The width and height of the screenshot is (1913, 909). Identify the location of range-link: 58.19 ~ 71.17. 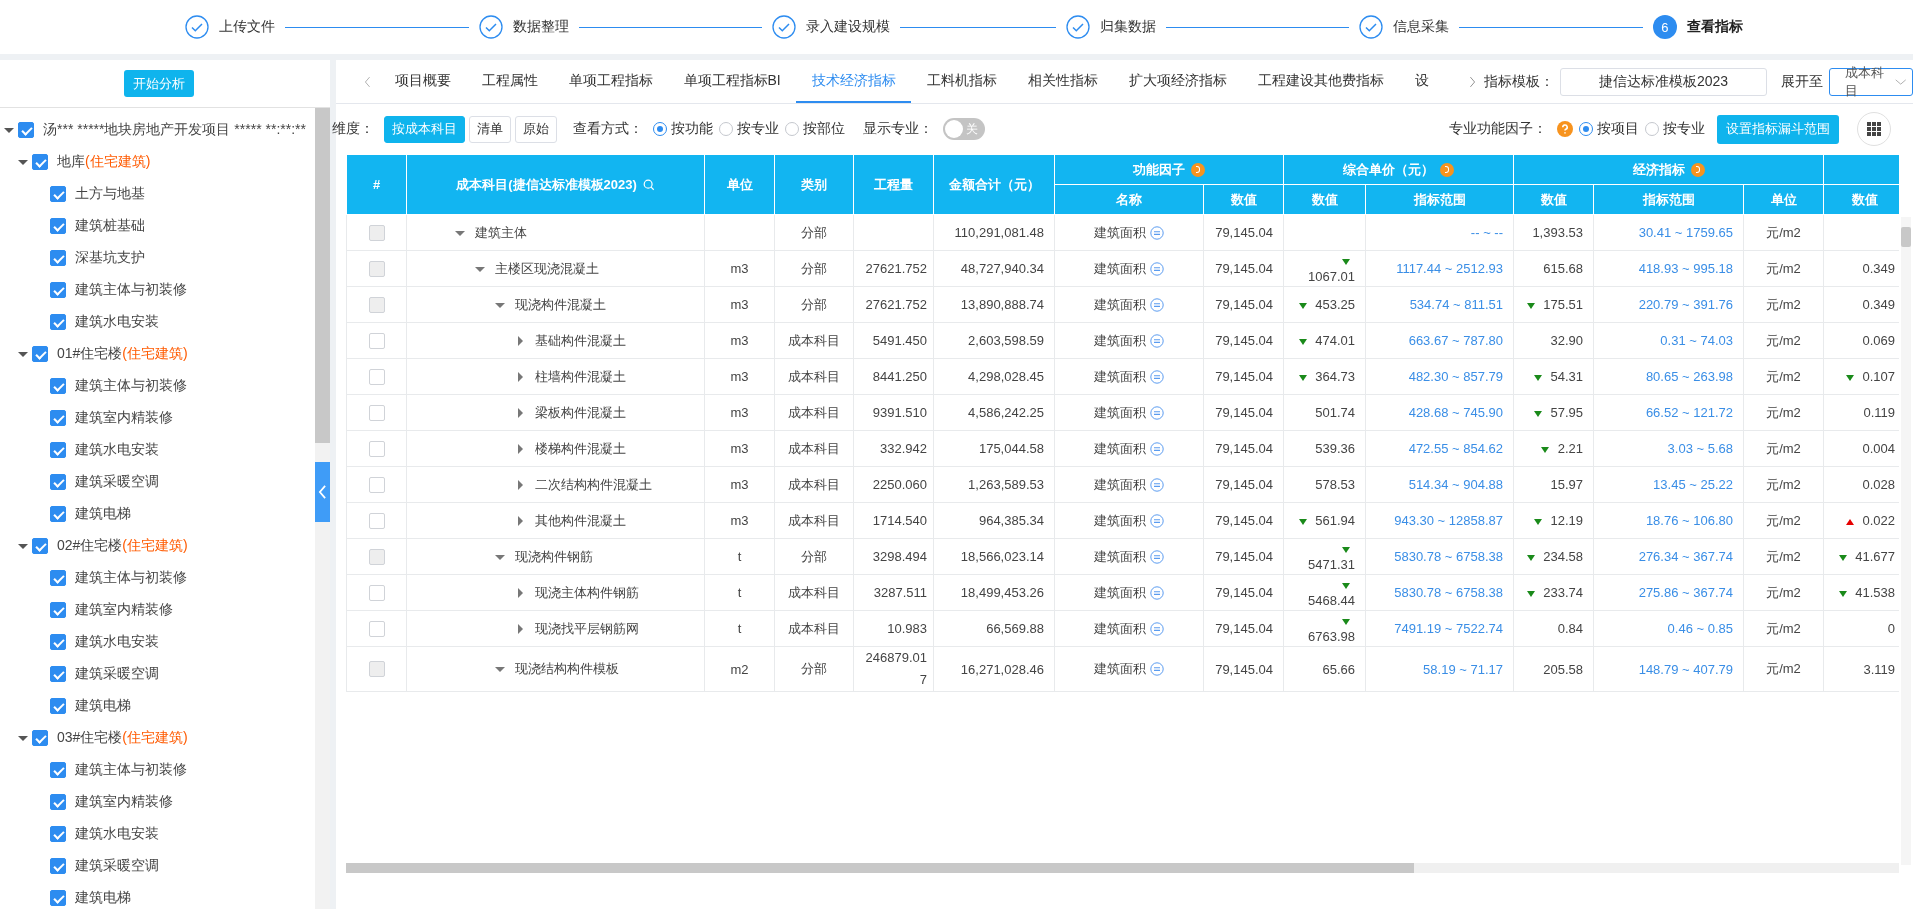
(1463, 669).